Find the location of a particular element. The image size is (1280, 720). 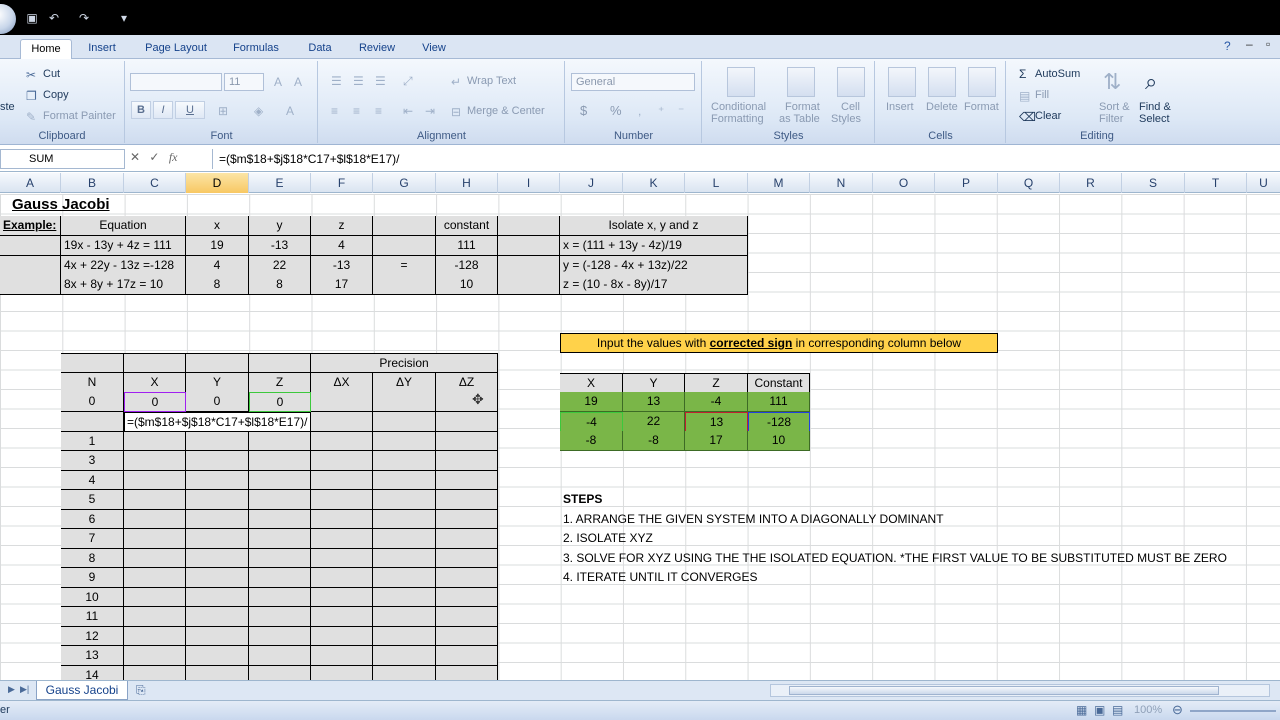

column-header: K is located at coordinates (654, 183).